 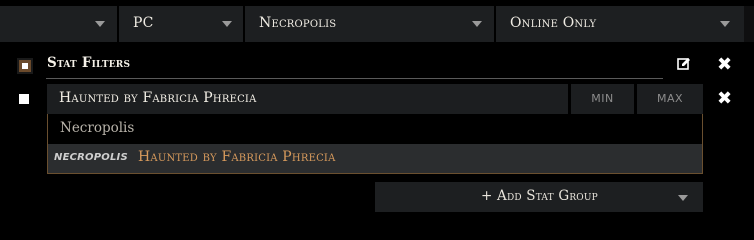 I want to click on stat-group-checkbox, so click(x=25, y=66).